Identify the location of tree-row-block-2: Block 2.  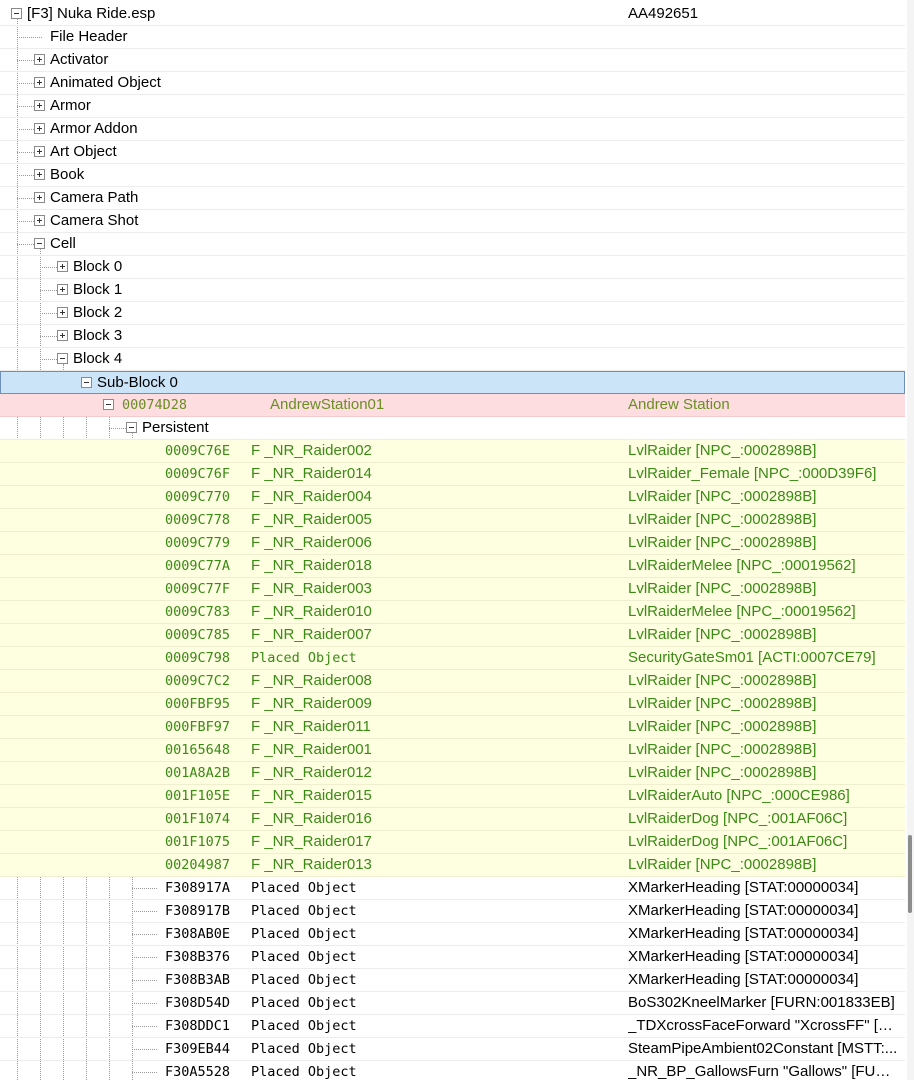
(452, 313).